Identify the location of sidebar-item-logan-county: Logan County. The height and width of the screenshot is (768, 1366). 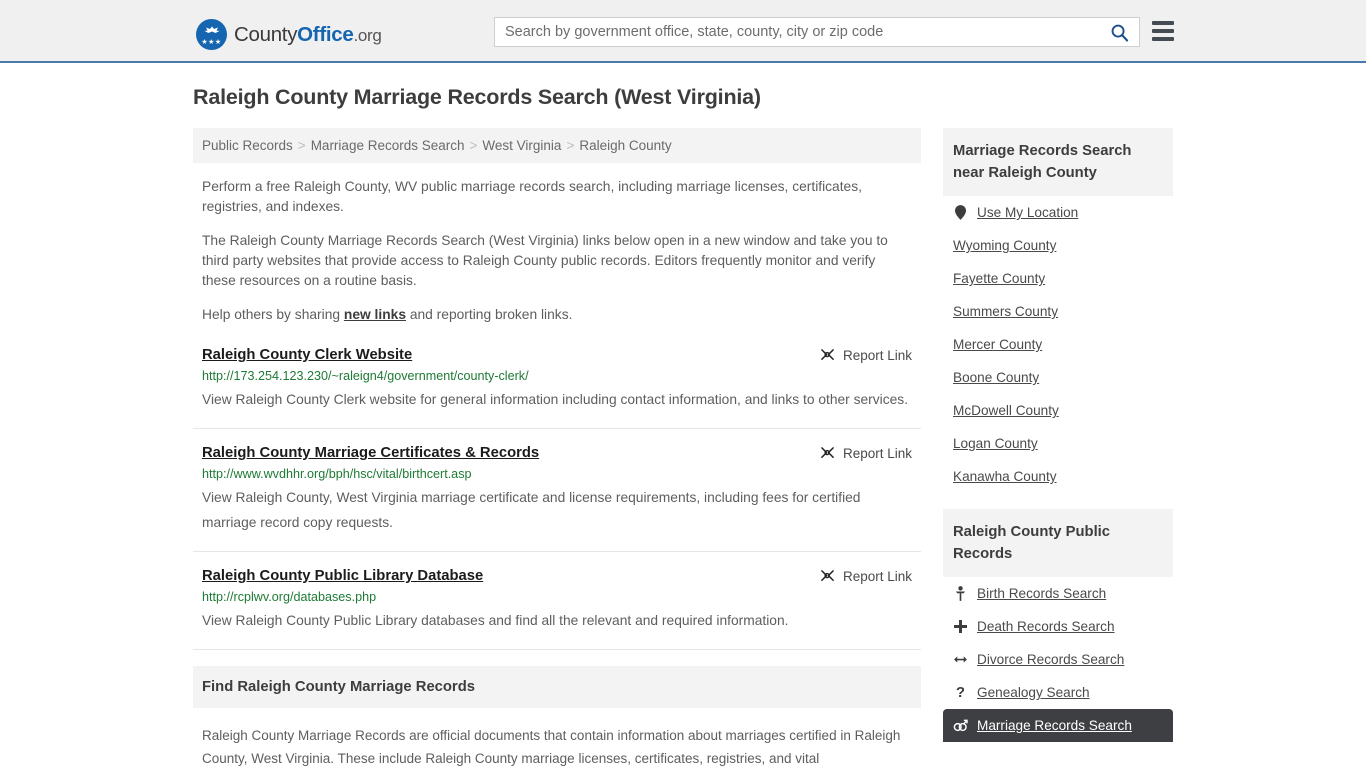
(1058, 443).